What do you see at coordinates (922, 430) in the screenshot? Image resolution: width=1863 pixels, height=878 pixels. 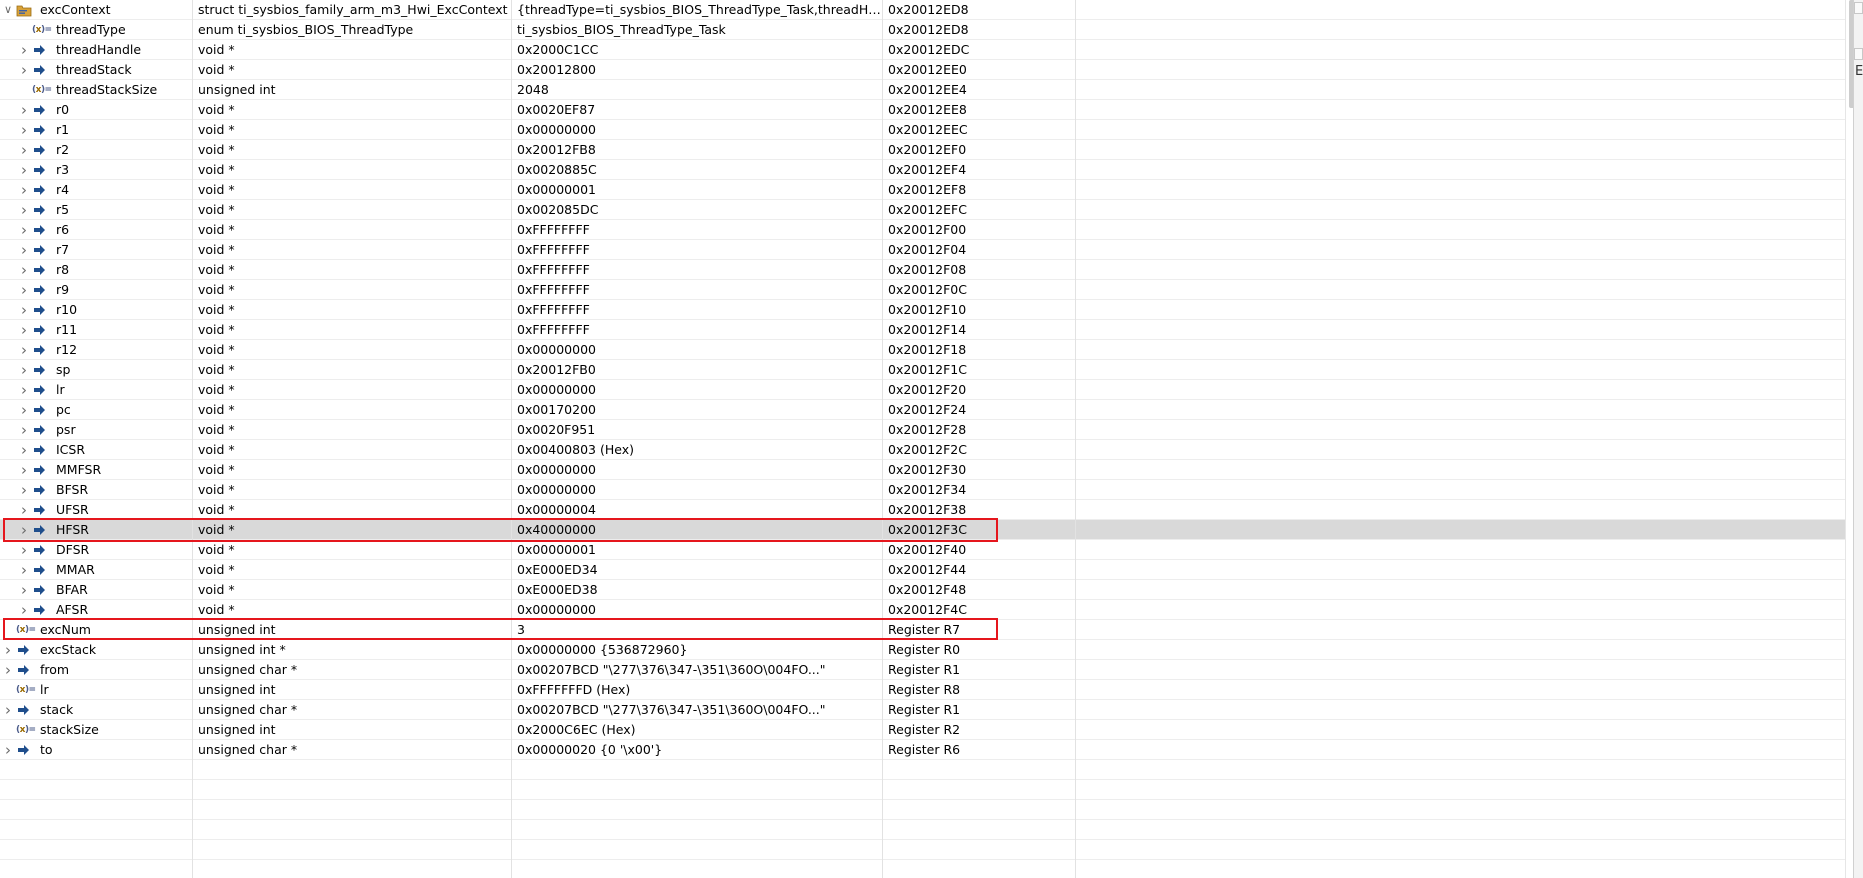 I see `variable-row: › psr void * 0x0020F951 0x20012F28` at bounding box center [922, 430].